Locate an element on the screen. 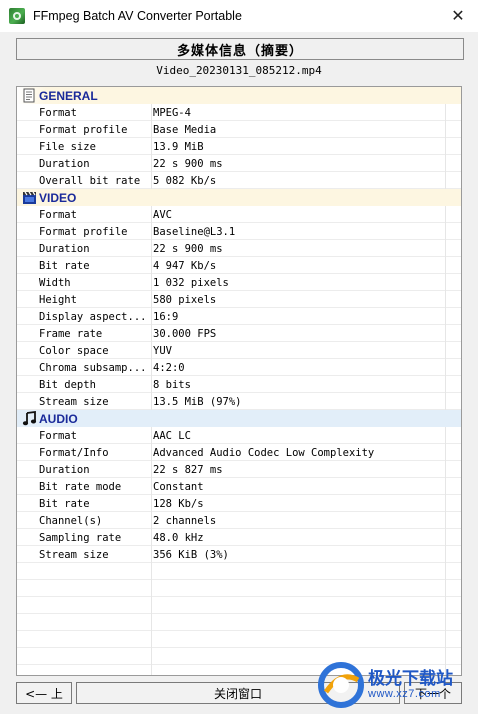 The height and width of the screenshot is (714, 478). info-row: Frame rate 30.000 FPS is located at coordinates (239, 333).